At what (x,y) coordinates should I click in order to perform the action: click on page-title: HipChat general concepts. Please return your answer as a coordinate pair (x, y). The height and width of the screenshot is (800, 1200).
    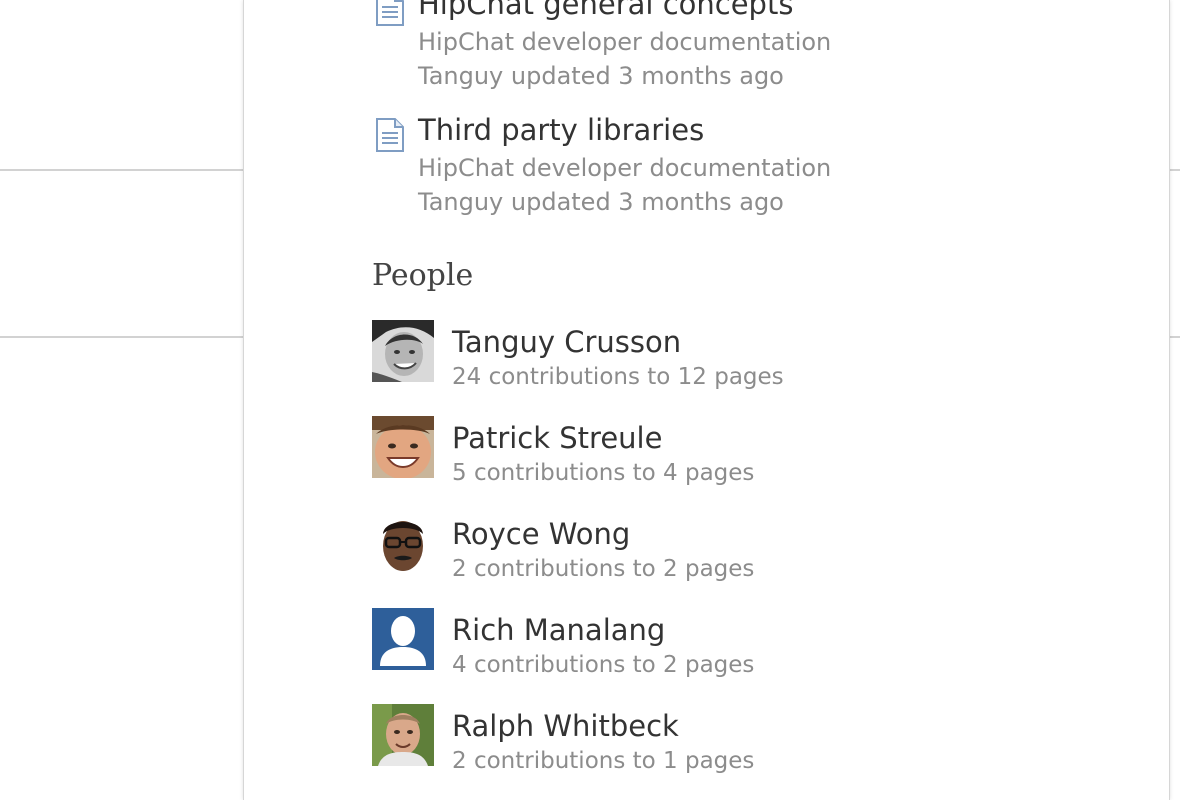
    Looking at the image, I should click on (605, 11).